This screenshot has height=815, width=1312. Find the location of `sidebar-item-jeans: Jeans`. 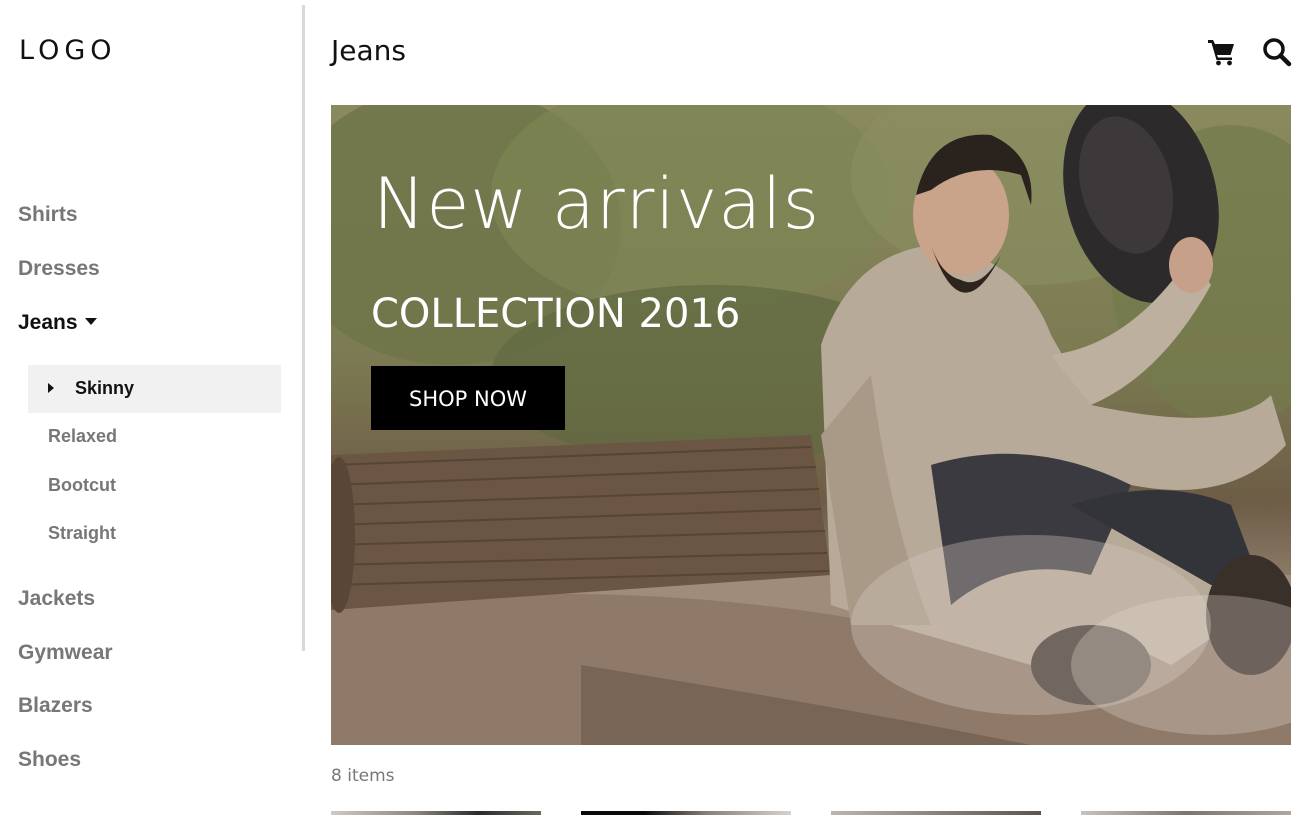

sidebar-item-jeans: Jeans is located at coordinates (57, 323).